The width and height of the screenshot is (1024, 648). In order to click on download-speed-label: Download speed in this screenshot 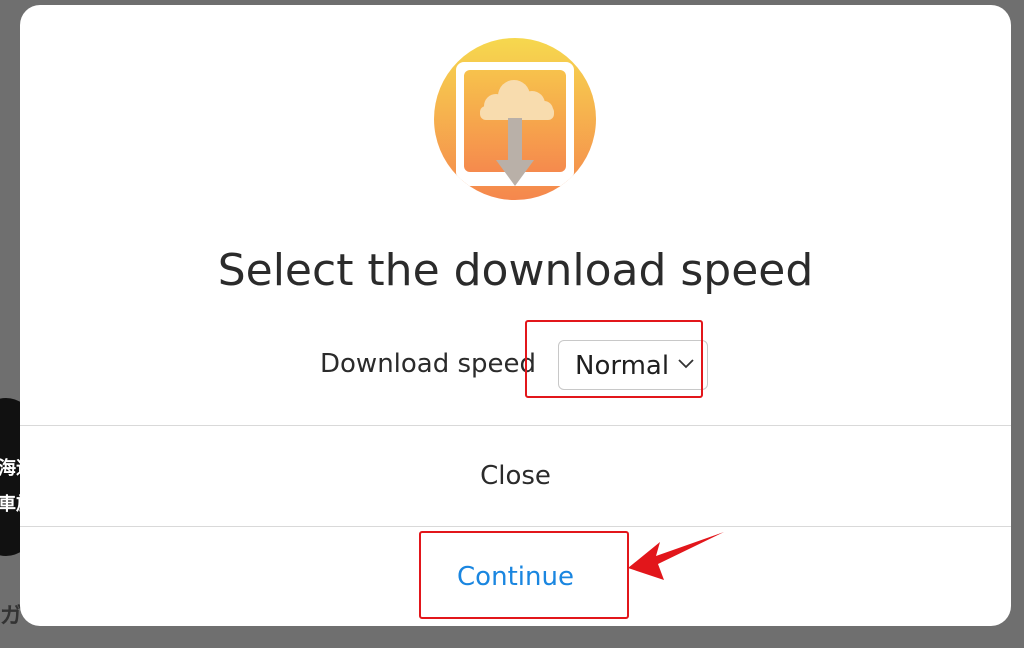, I will do `click(428, 364)`.